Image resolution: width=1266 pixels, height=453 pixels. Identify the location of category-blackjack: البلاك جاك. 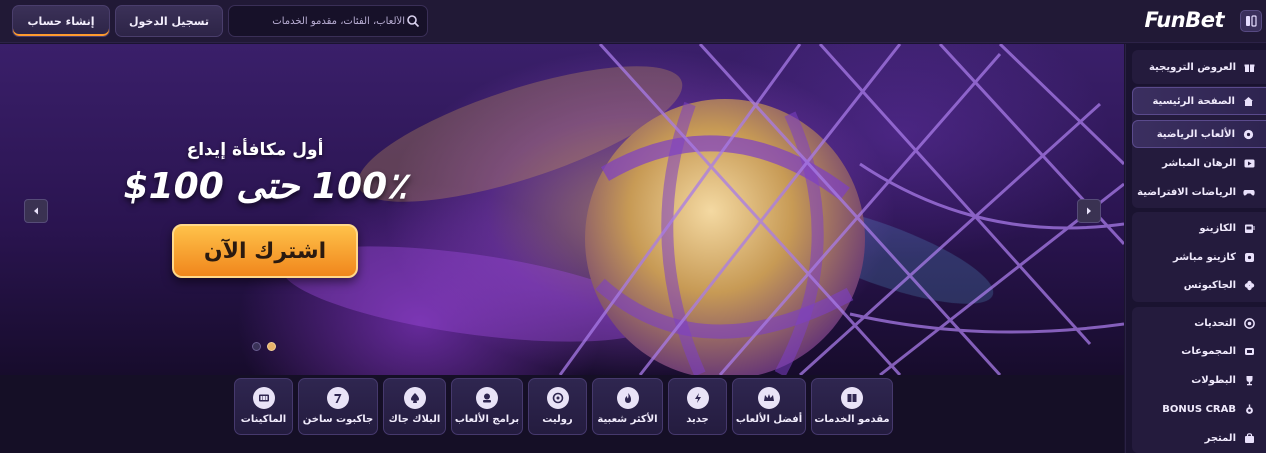
(414, 406).